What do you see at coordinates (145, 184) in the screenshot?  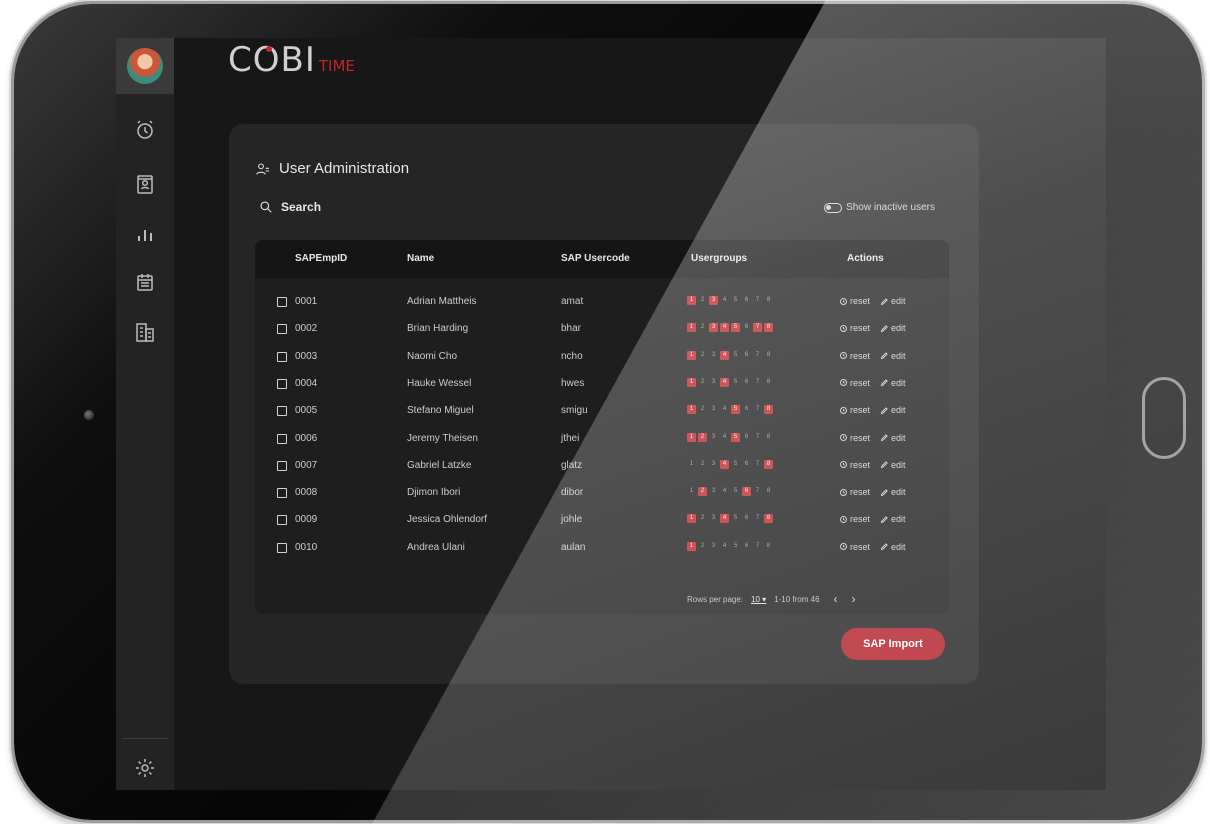 I see `badge-icon` at bounding box center [145, 184].